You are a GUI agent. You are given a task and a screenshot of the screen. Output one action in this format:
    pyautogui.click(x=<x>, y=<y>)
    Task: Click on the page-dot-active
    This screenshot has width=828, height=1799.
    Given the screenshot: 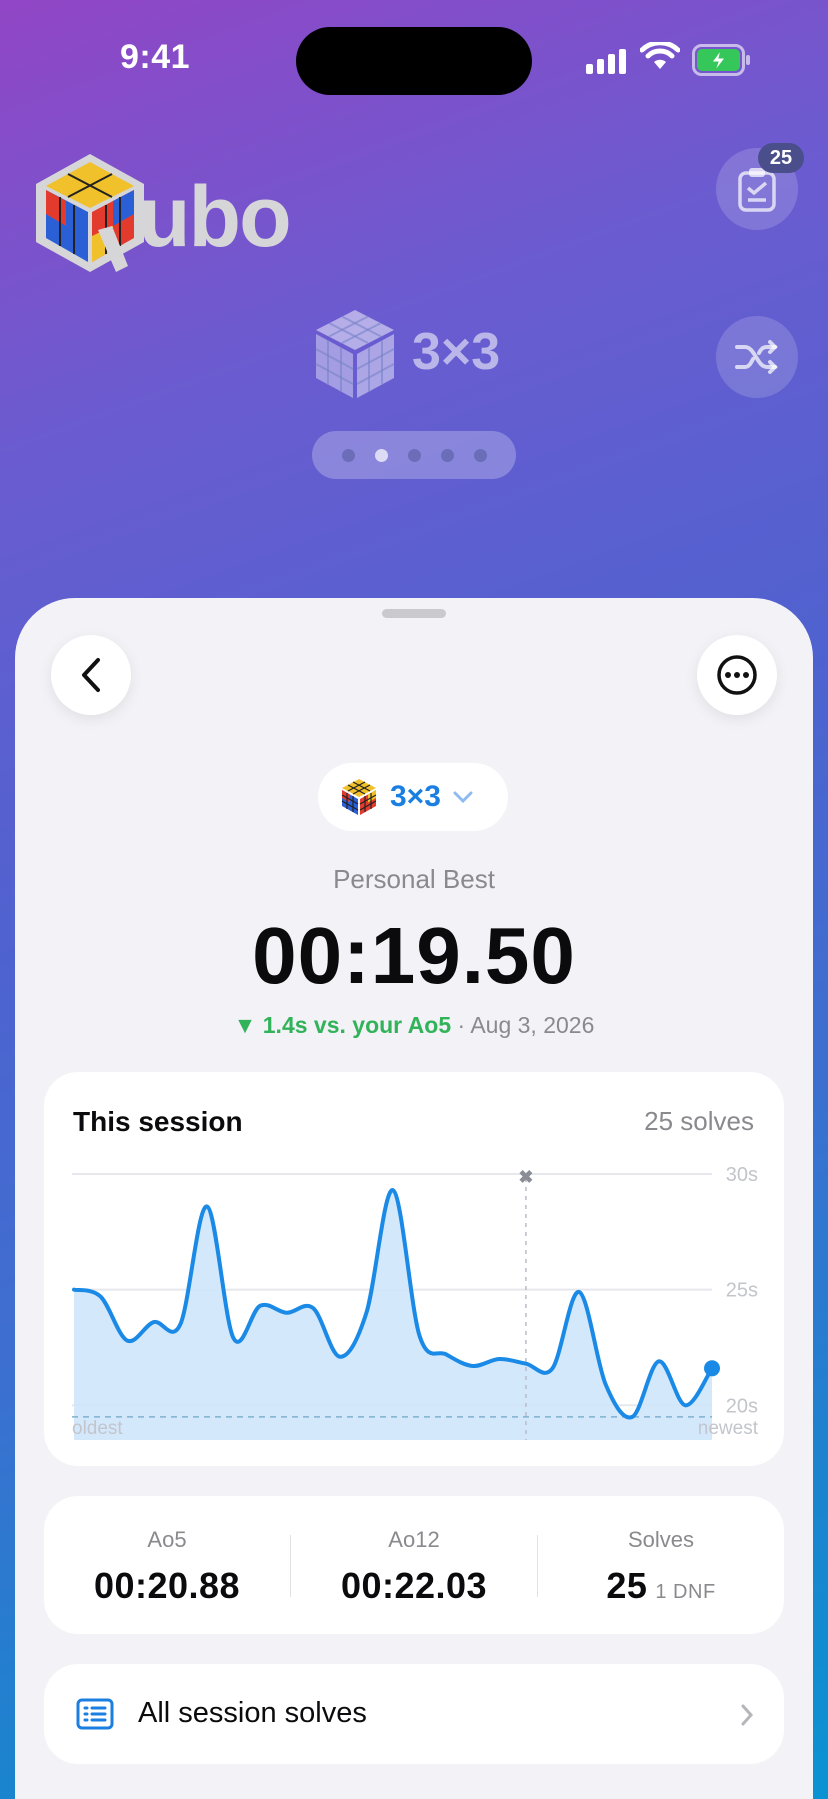 What is the action you would take?
    pyautogui.click(x=381, y=455)
    